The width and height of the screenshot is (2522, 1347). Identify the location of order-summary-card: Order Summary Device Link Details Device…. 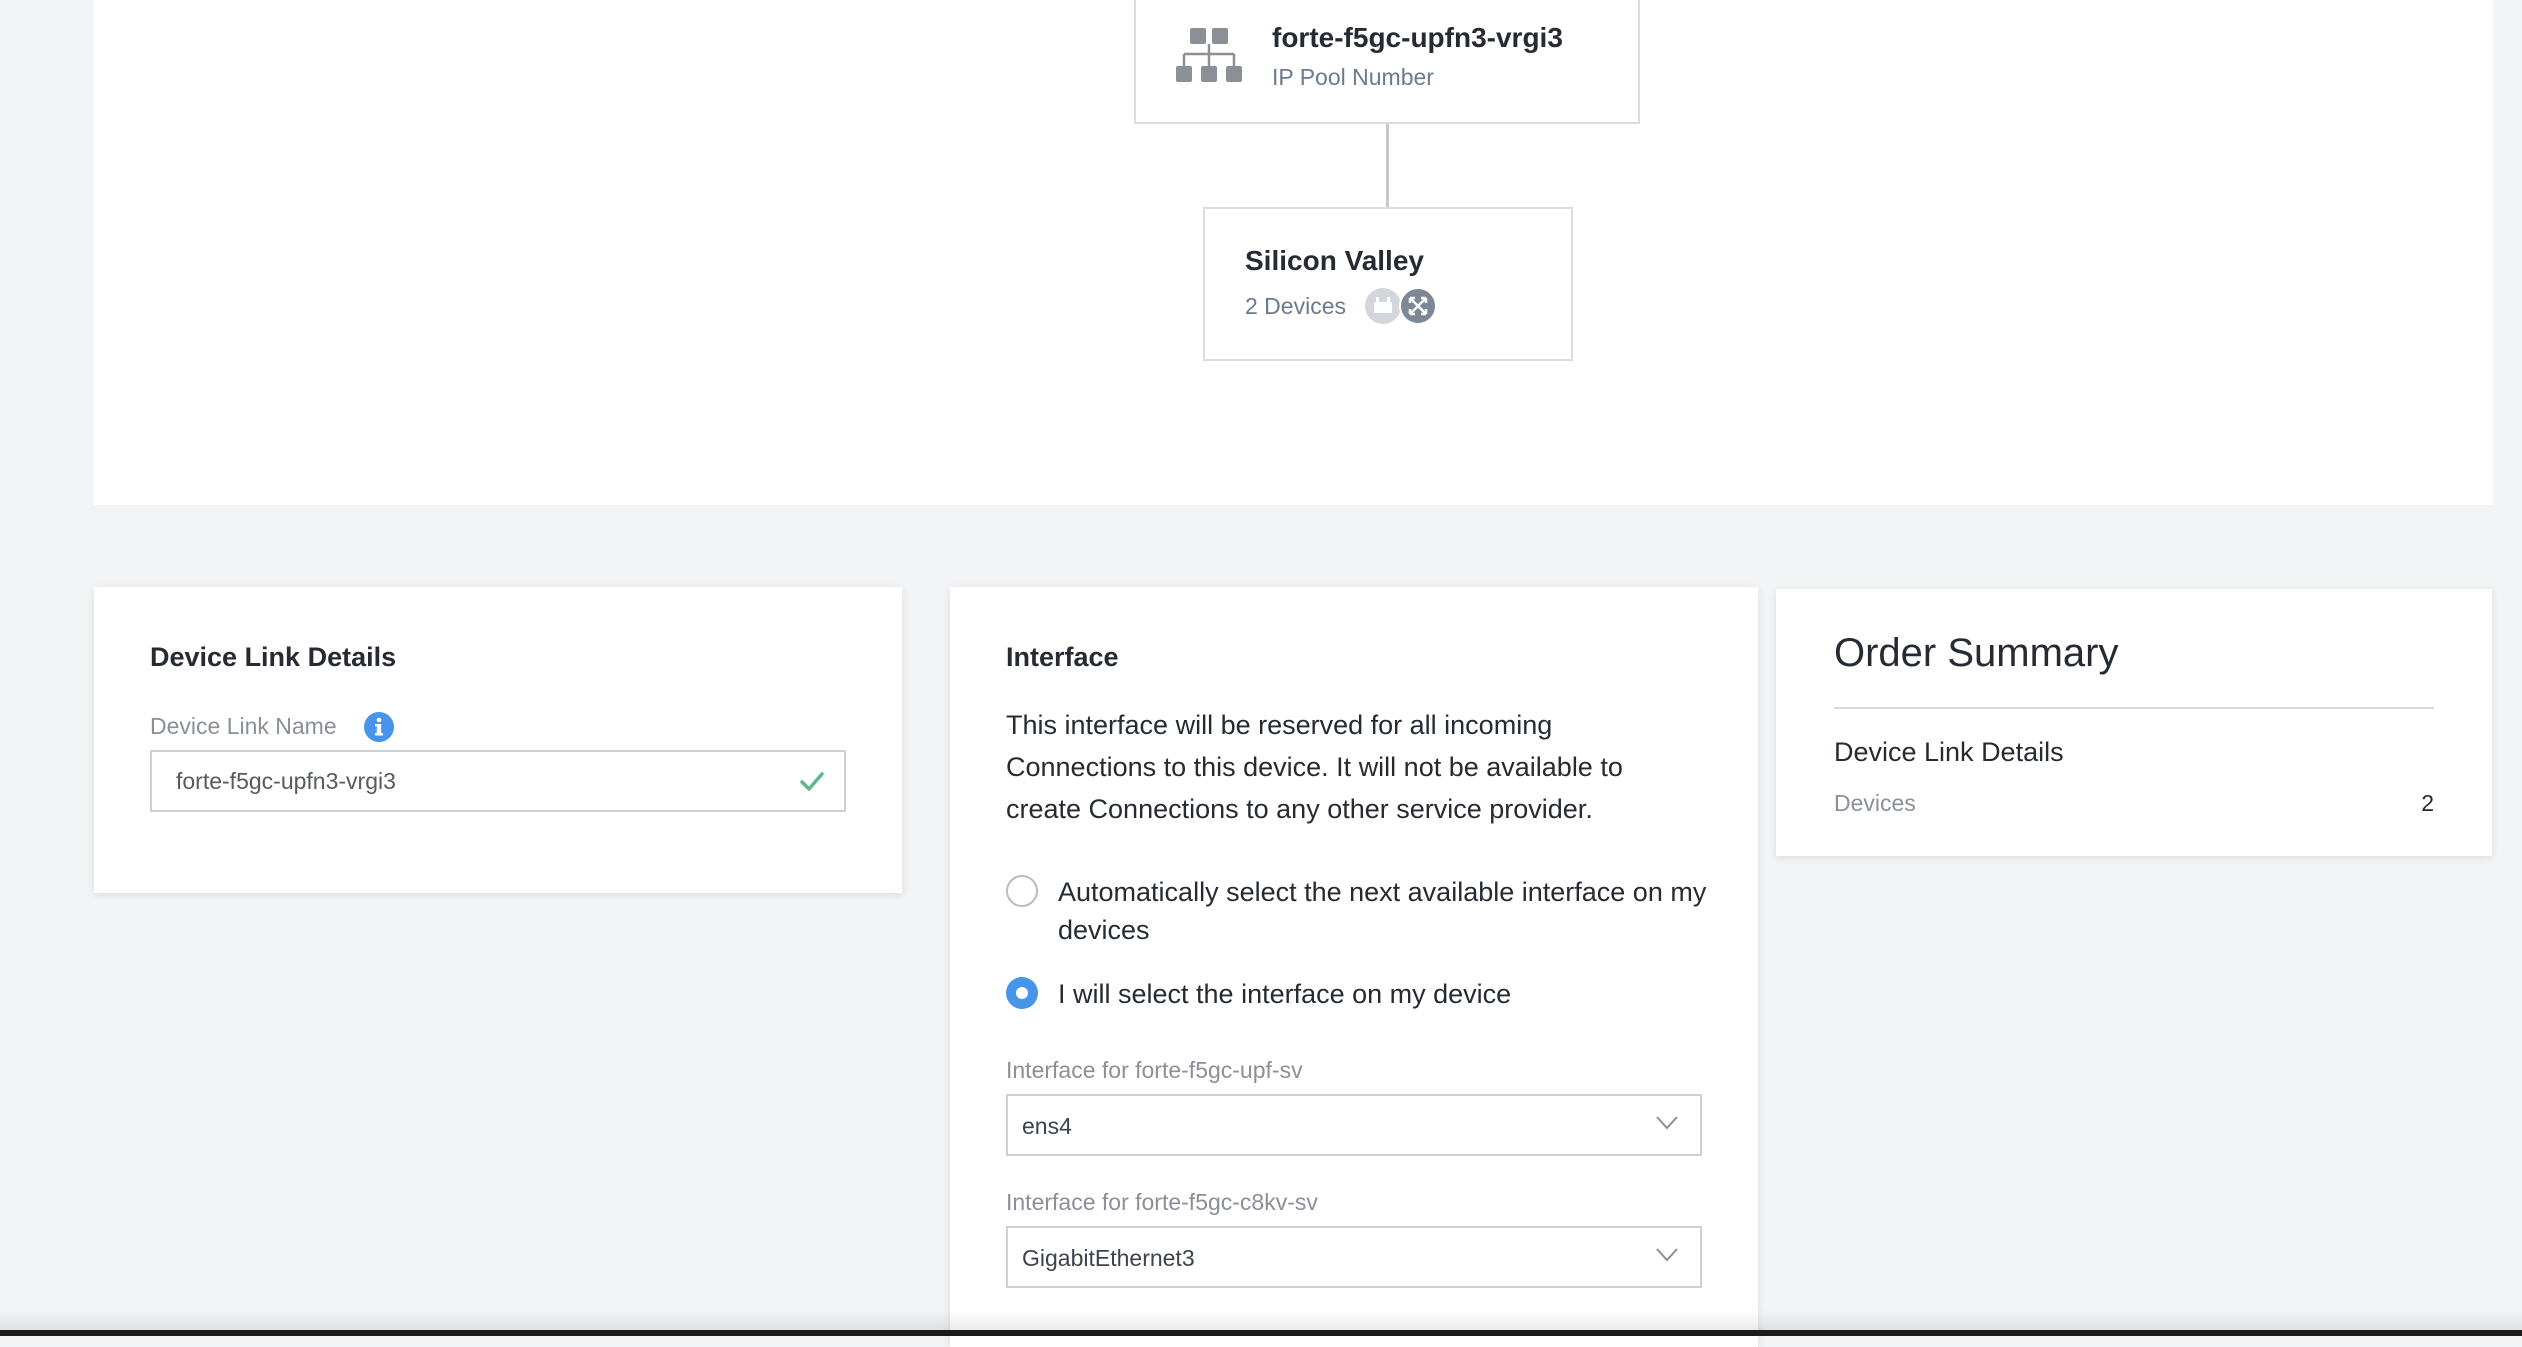
(2134, 722).